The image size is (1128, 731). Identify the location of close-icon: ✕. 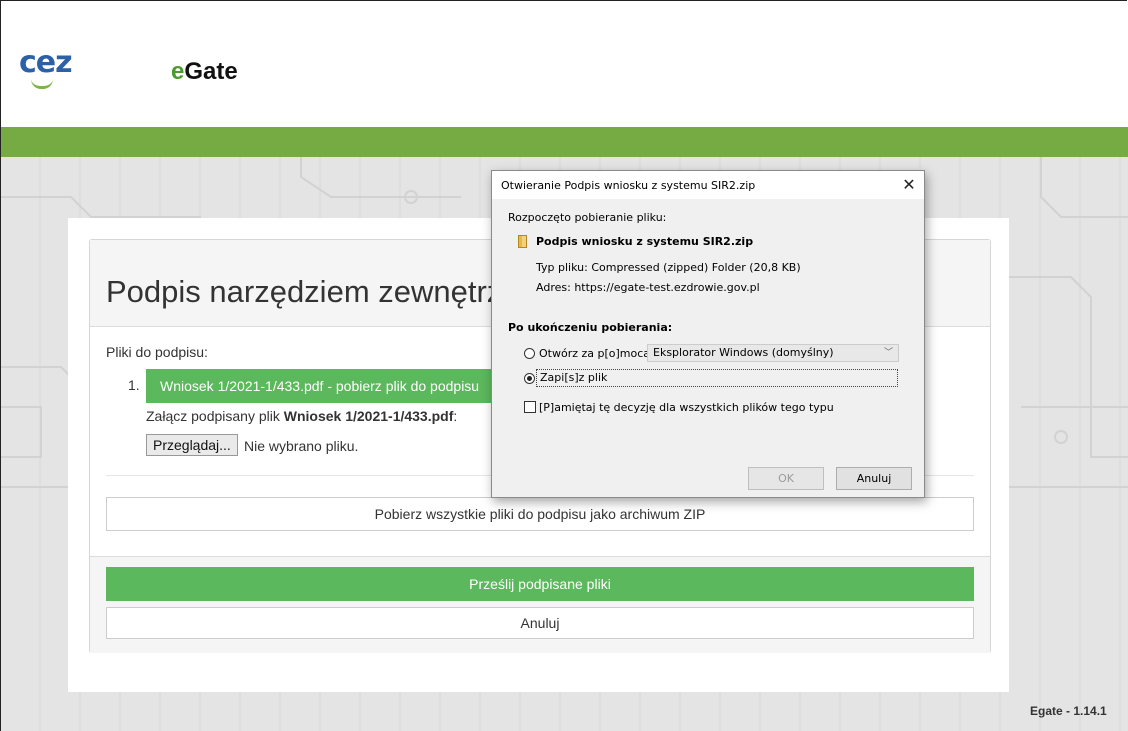
(909, 185).